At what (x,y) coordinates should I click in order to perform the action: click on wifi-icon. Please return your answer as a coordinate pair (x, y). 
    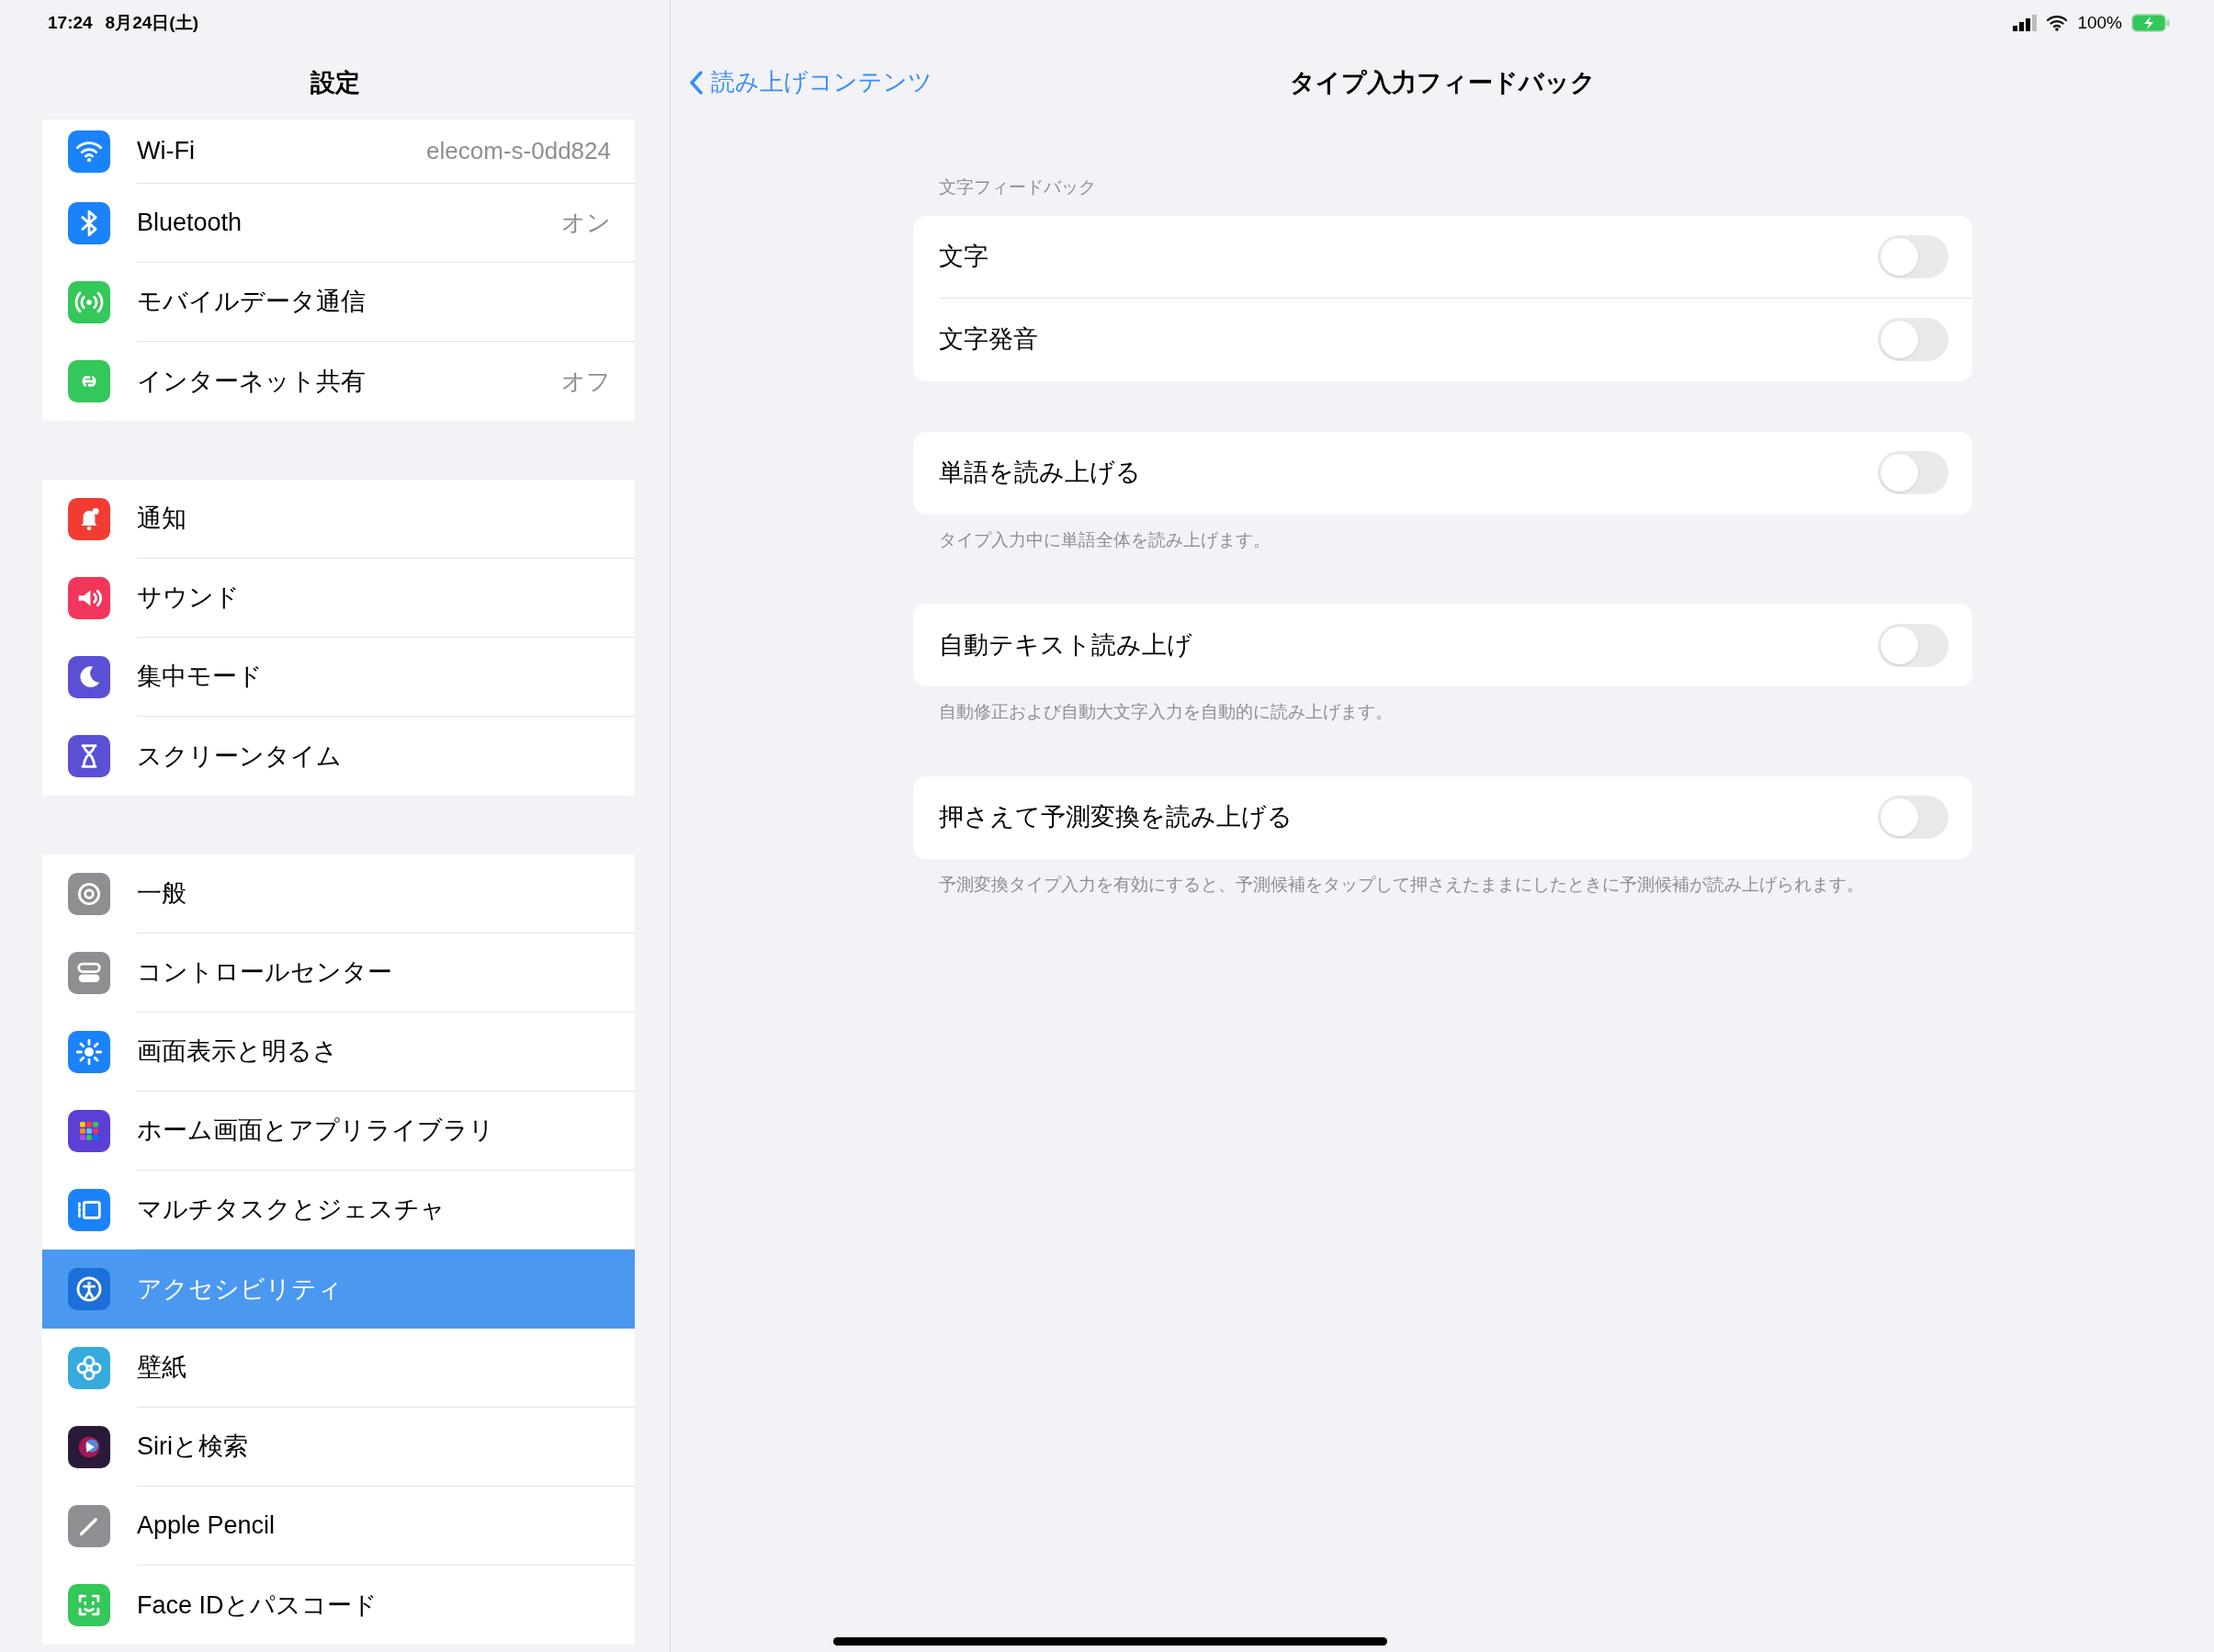
    Looking at the image, I should click on (2057, 23).